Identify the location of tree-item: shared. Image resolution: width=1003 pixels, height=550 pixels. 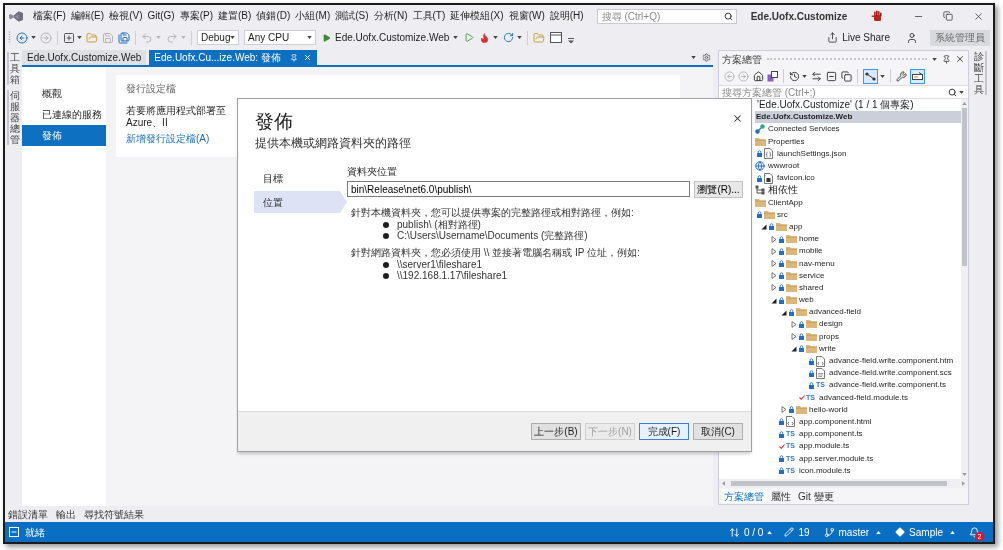
(789, 287).